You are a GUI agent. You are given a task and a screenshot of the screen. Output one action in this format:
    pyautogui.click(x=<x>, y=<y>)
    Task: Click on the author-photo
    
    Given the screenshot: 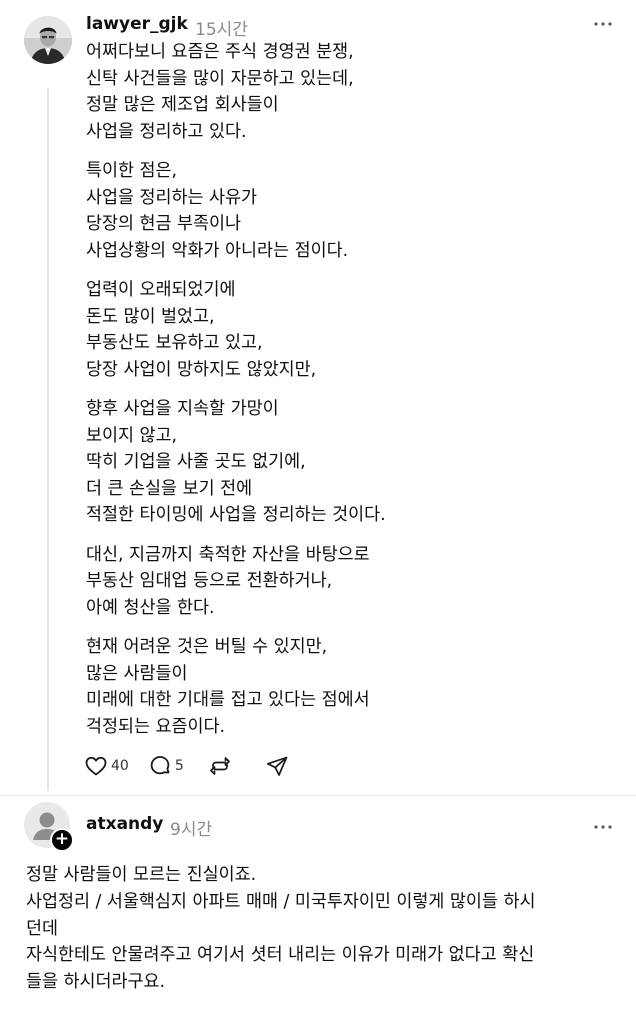 What is the action you would take?
    pyautogui.click(x=48, y=40)
    